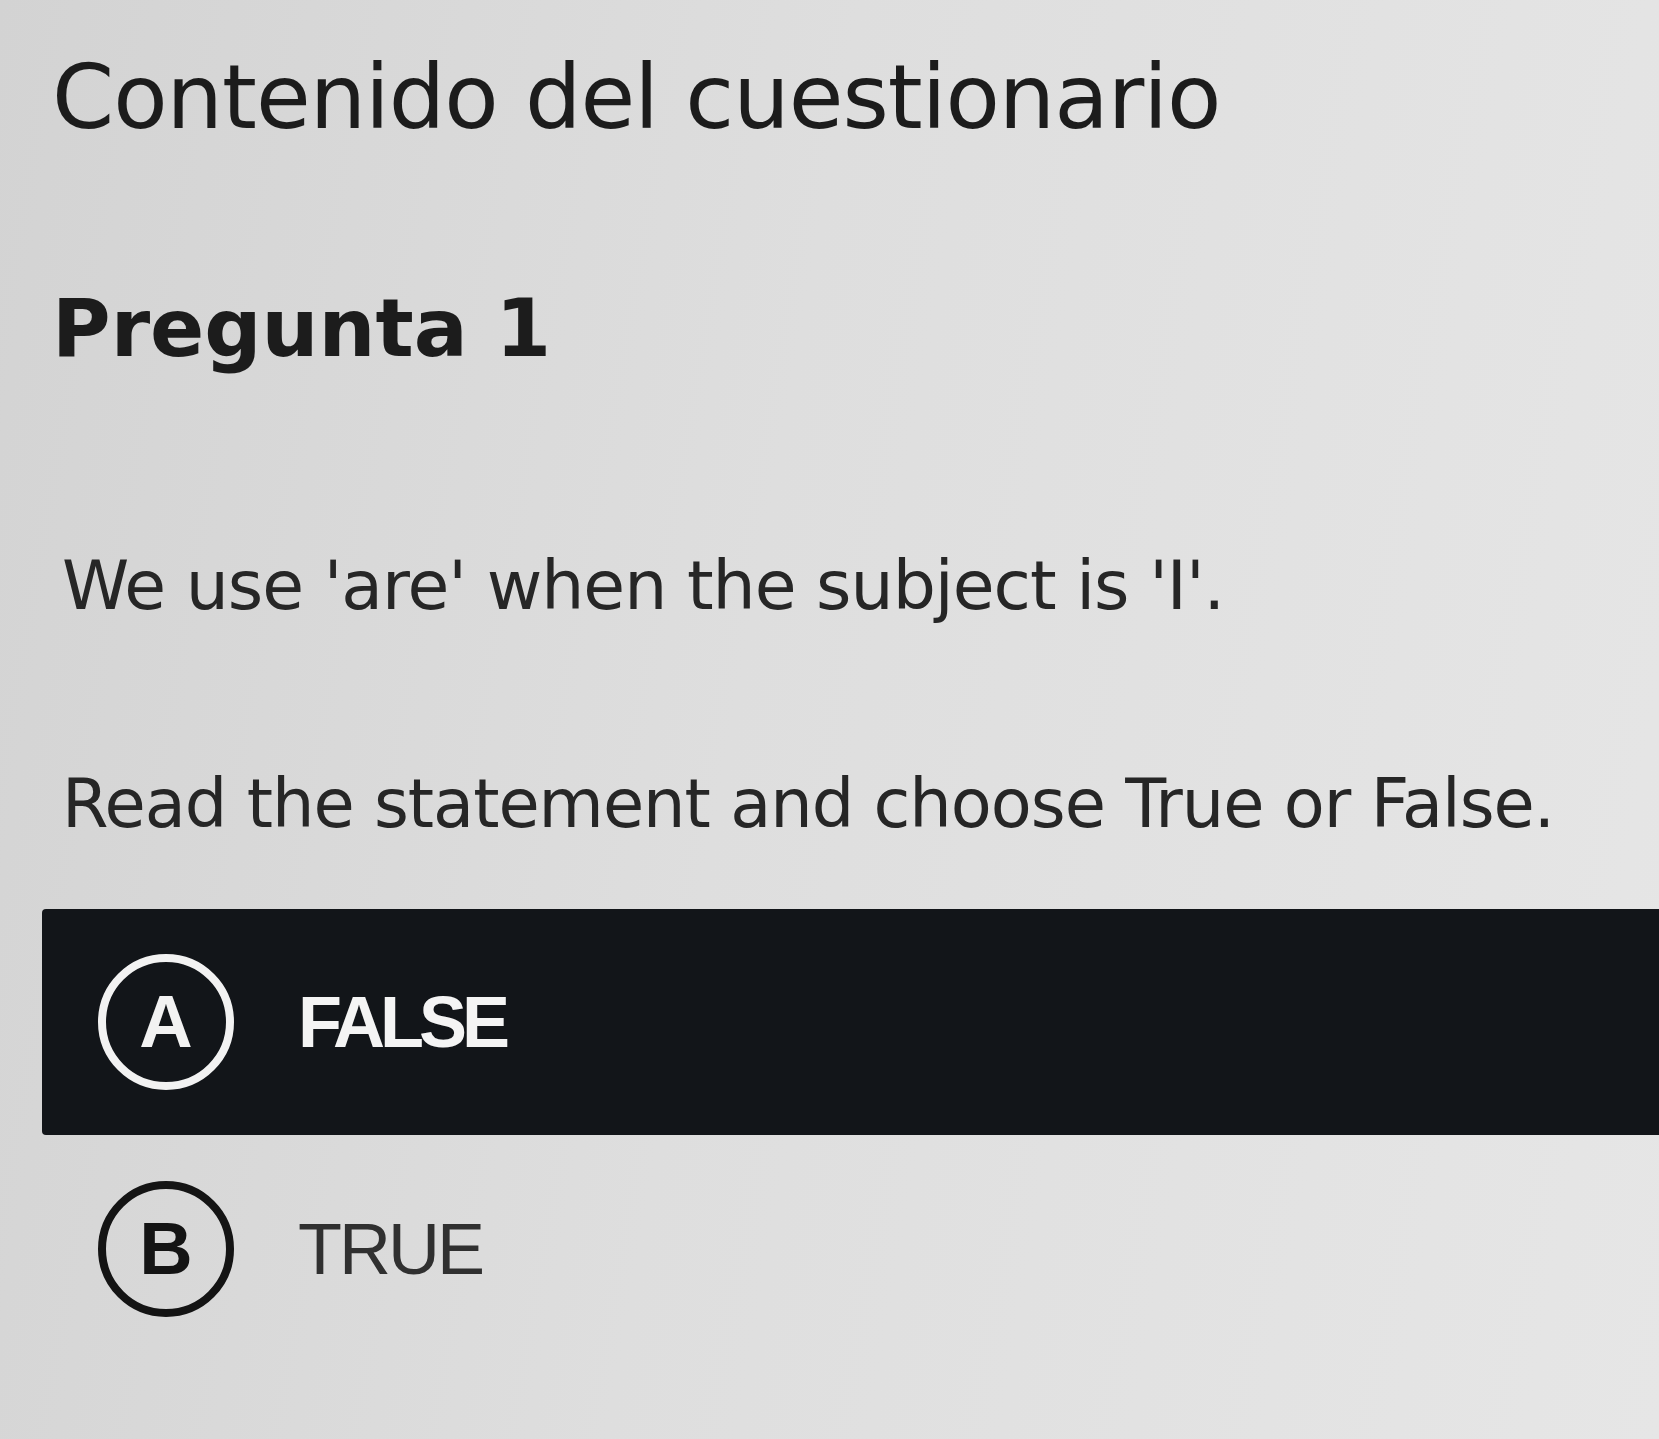  I want to click on option-label: TRUE, so click(390, 1248).